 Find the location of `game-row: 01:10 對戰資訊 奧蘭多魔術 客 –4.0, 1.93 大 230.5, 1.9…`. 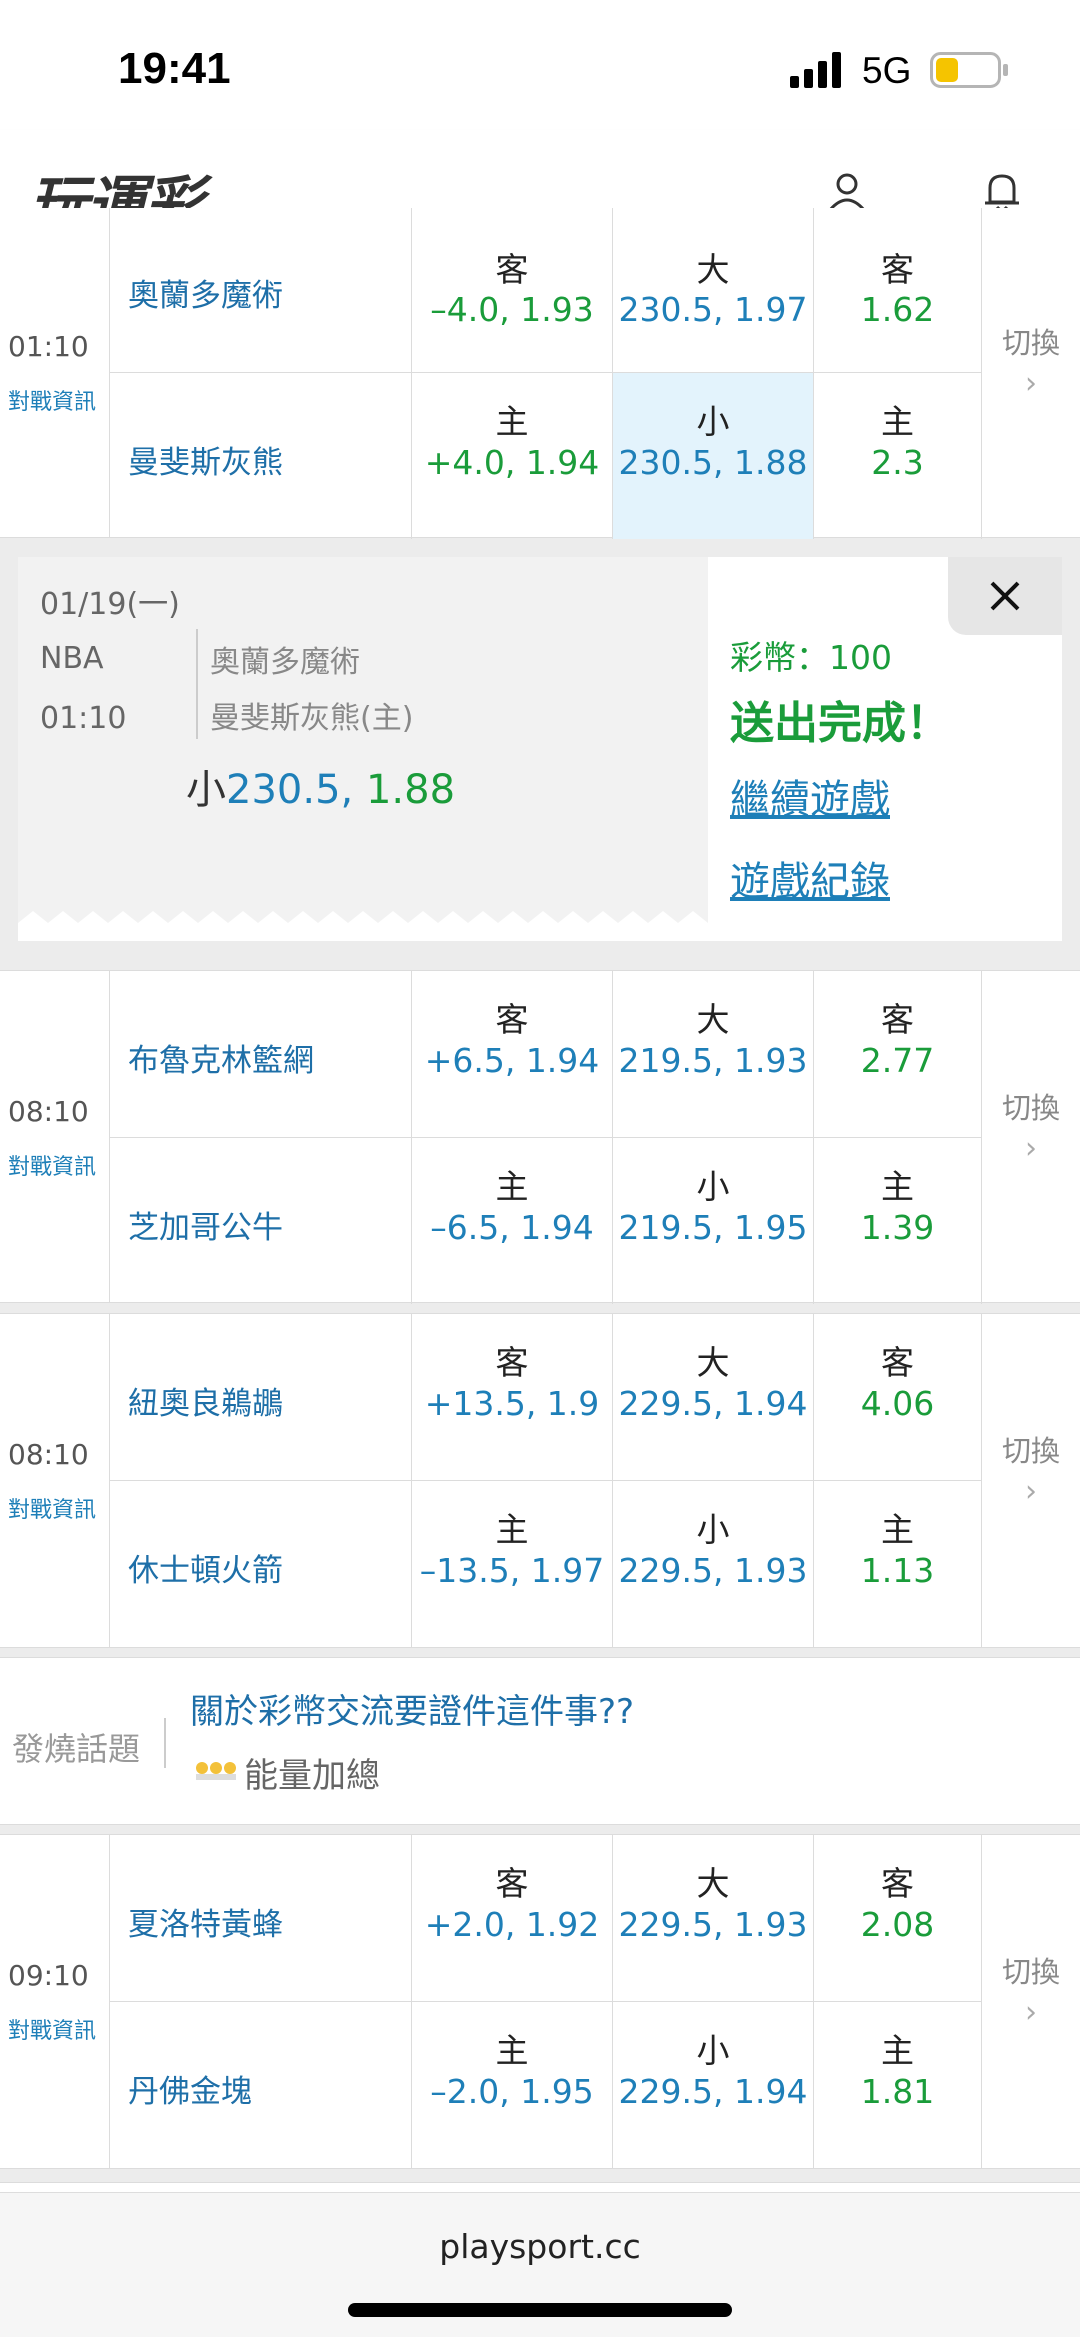

game-row: 01:10 對戰資訊 奧蘭多魔術 客 –4.0, 1.93 大 230.5, 1.9… is located at coordinates (540, 373).